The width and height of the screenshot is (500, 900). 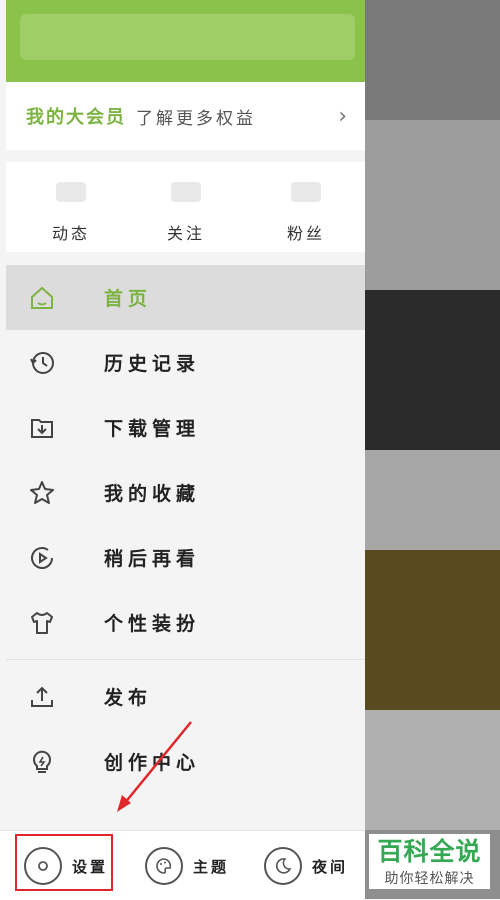 I want to click on watermark-logo: 百科全说 助你轻松解决, so click(x=429, y=861).